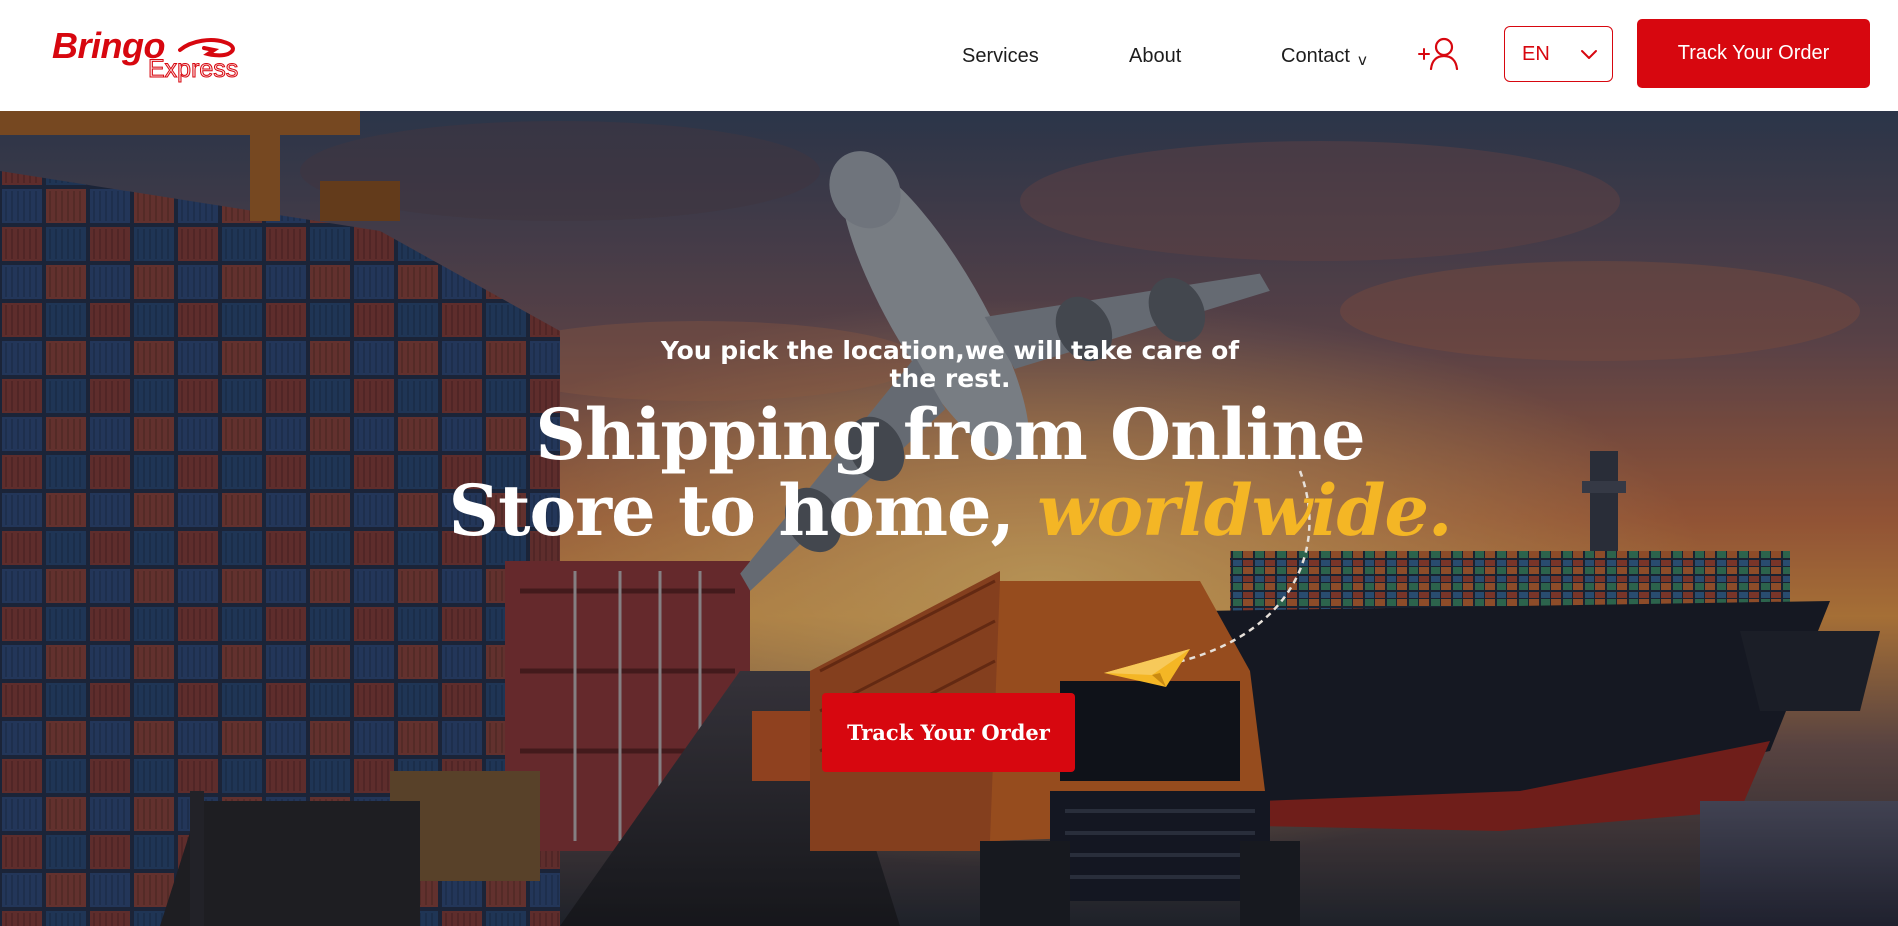 The image size is (1898, 926). Describe the element at coordinates (1315, 56) in the screenshot. I see `nav-contact-link: Contact` at that location.